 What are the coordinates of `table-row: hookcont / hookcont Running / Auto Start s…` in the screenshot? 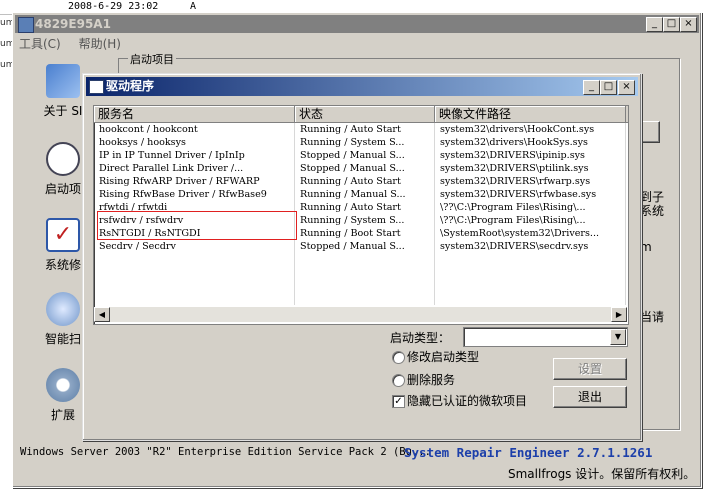 It's located at (361, 129).